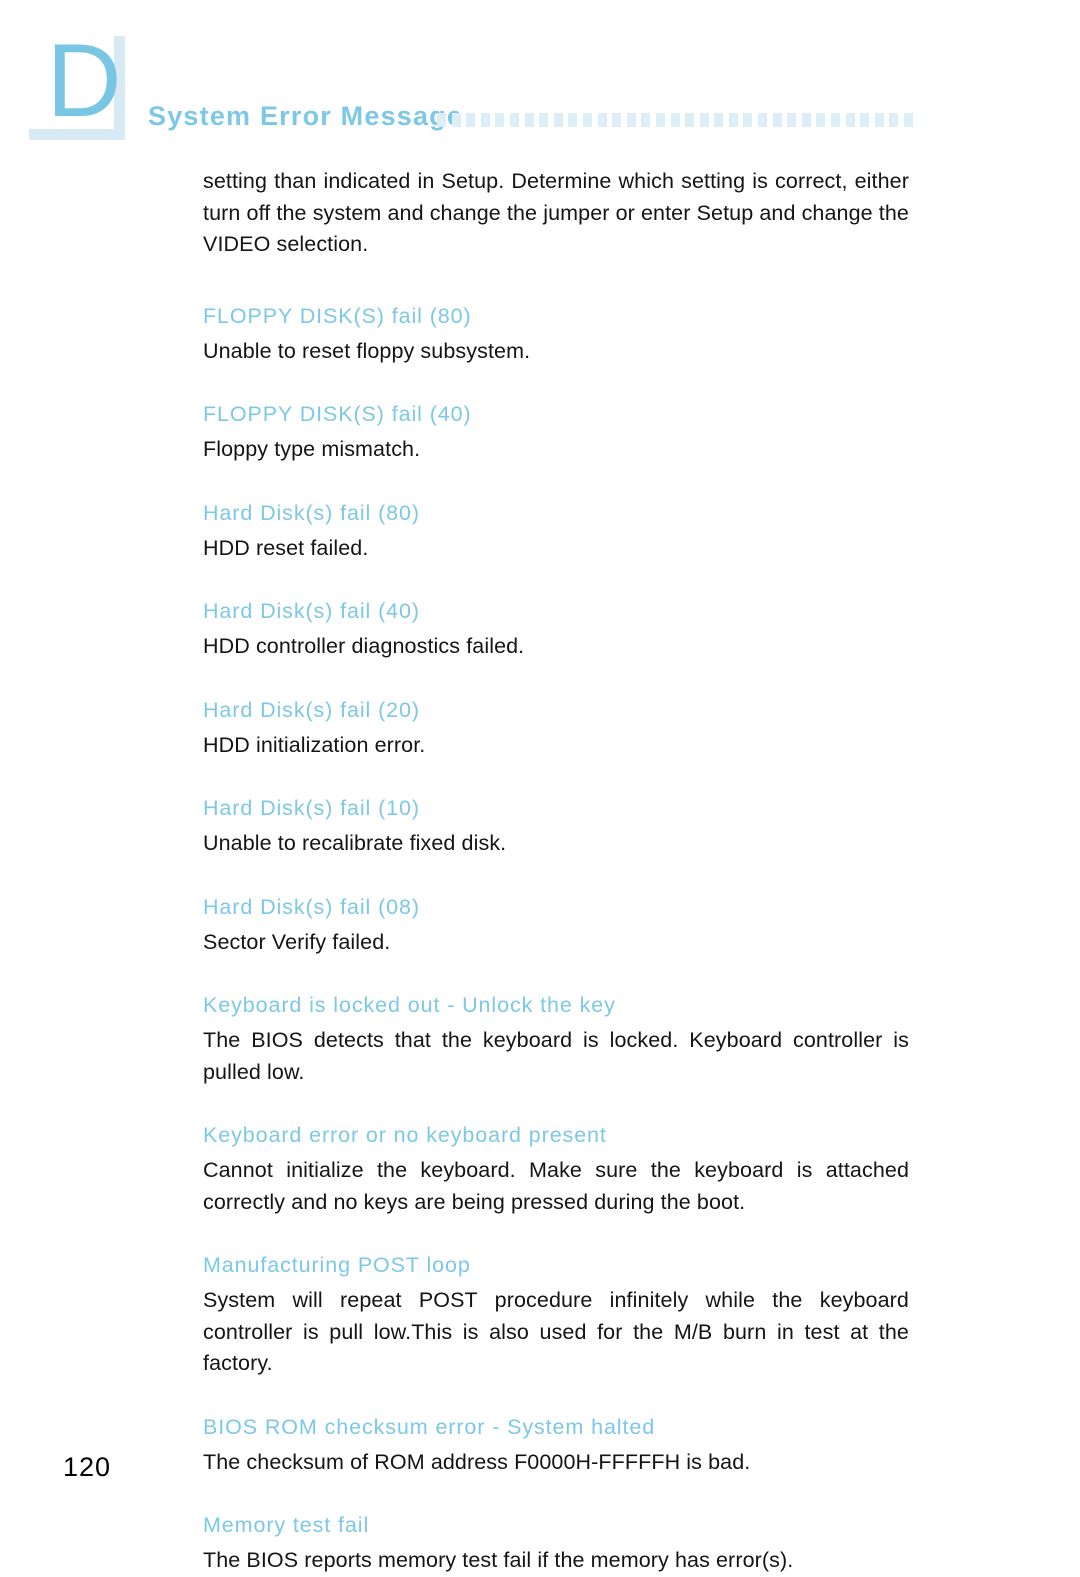 Image resolution: width=1080 pixels, height=1577 pixels. What do you see at coordinates (297, 941) in the screenshot?
I see `error-message-description: Sector Verify failed.` at bounding box center [297, 941].